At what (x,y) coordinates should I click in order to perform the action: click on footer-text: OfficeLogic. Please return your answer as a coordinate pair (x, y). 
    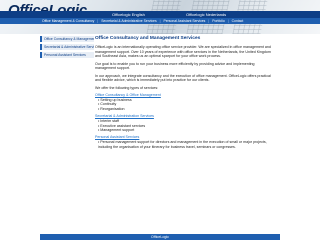
    Looking at the image, I should click on (160, 237).